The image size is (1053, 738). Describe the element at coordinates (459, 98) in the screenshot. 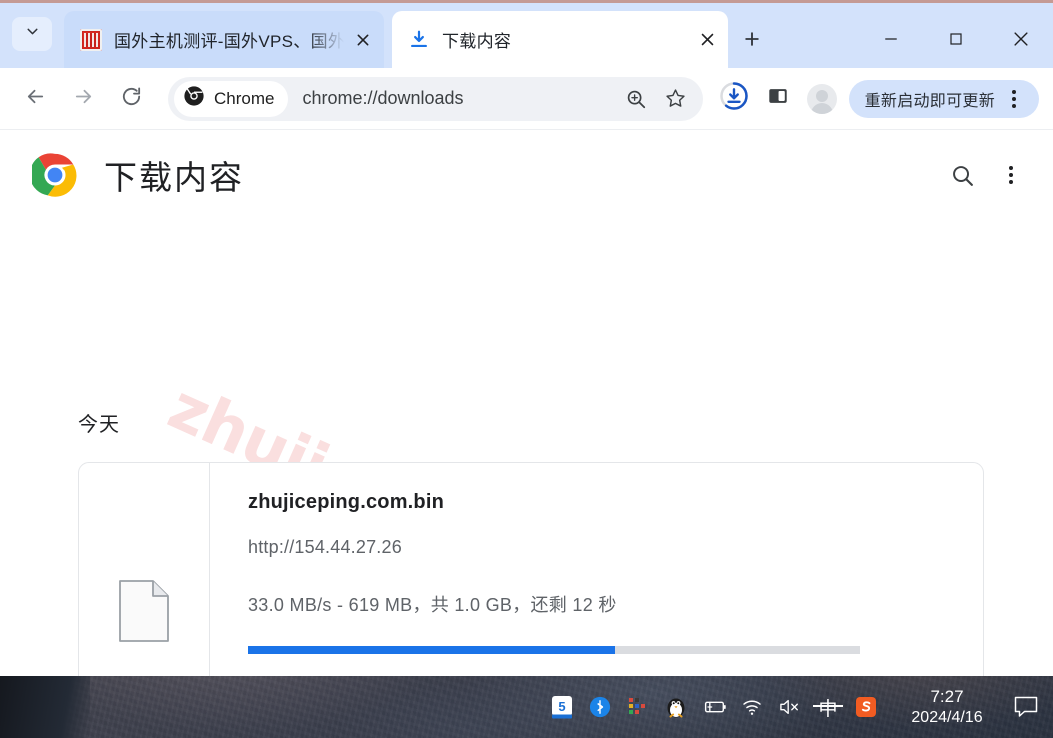

I see `url-text: chrome://downloads` at that location.